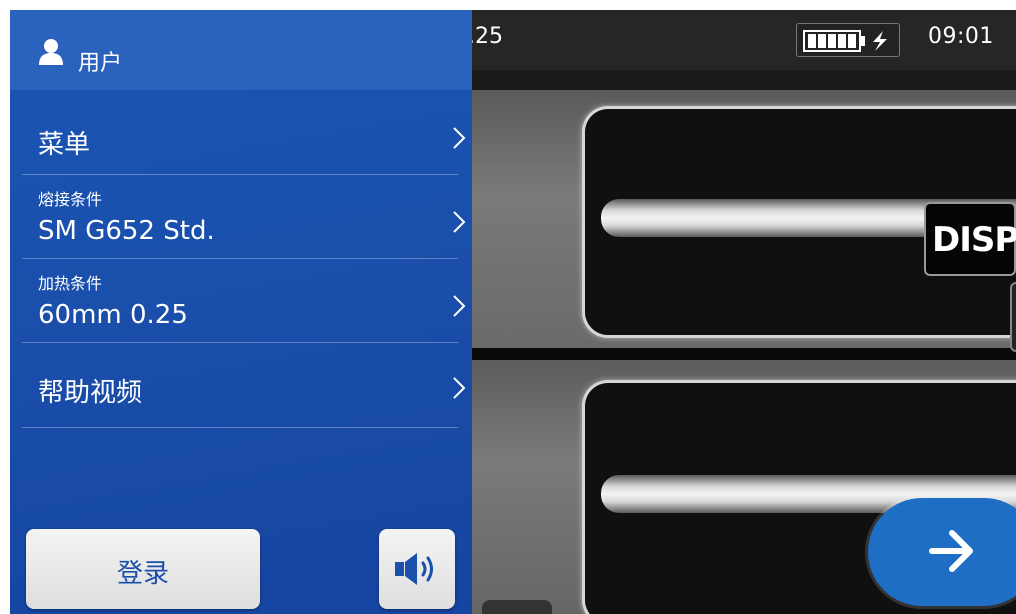  I want to click on battery-charging-icon, so click(848, 40).